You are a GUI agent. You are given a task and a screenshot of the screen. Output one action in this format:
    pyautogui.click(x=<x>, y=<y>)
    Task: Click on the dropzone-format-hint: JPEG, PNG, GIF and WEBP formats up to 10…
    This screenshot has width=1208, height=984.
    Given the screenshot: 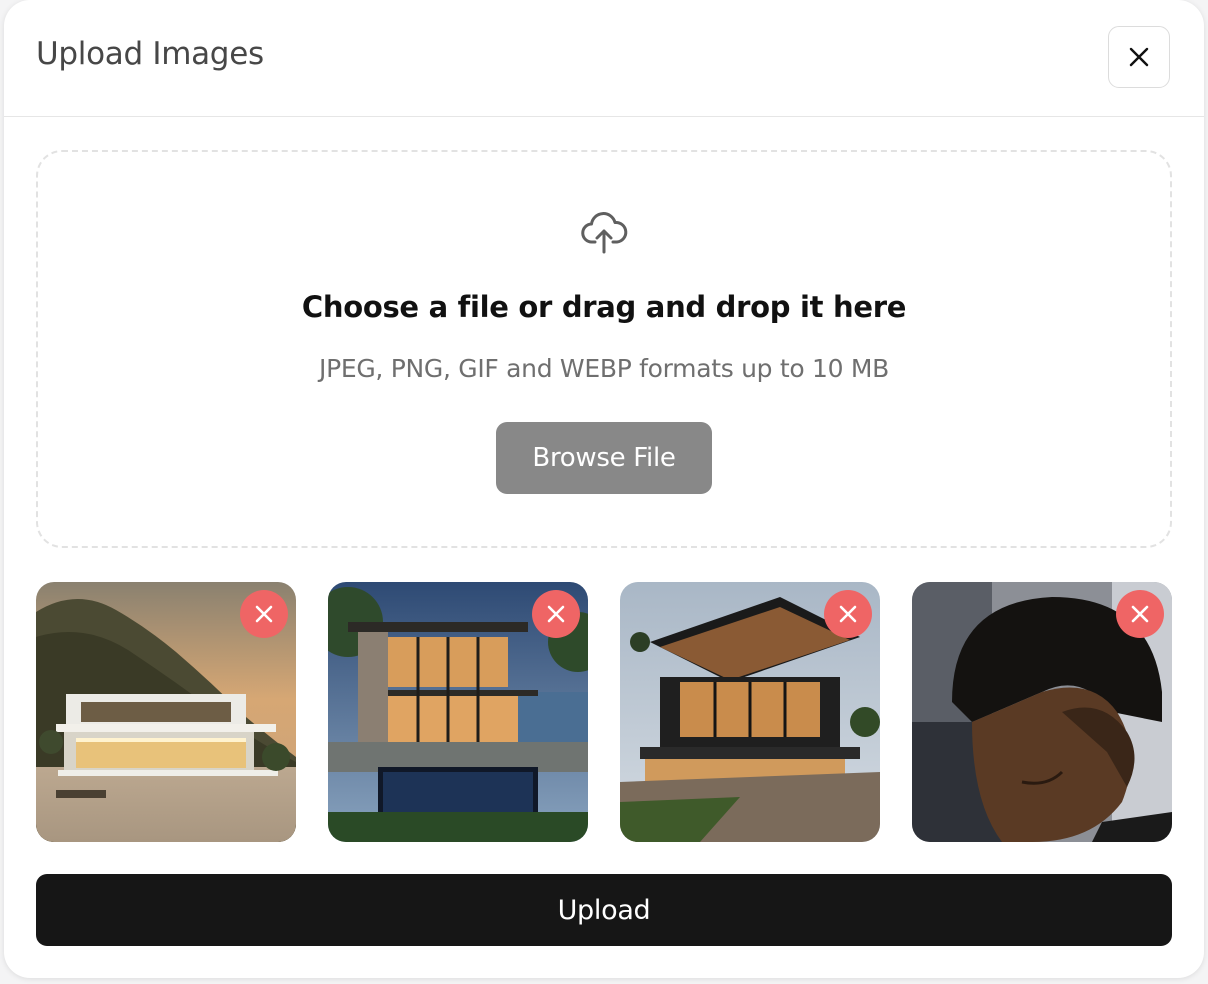 What is the action you would take?
    pyautogui.click(x=604, y=368)
    